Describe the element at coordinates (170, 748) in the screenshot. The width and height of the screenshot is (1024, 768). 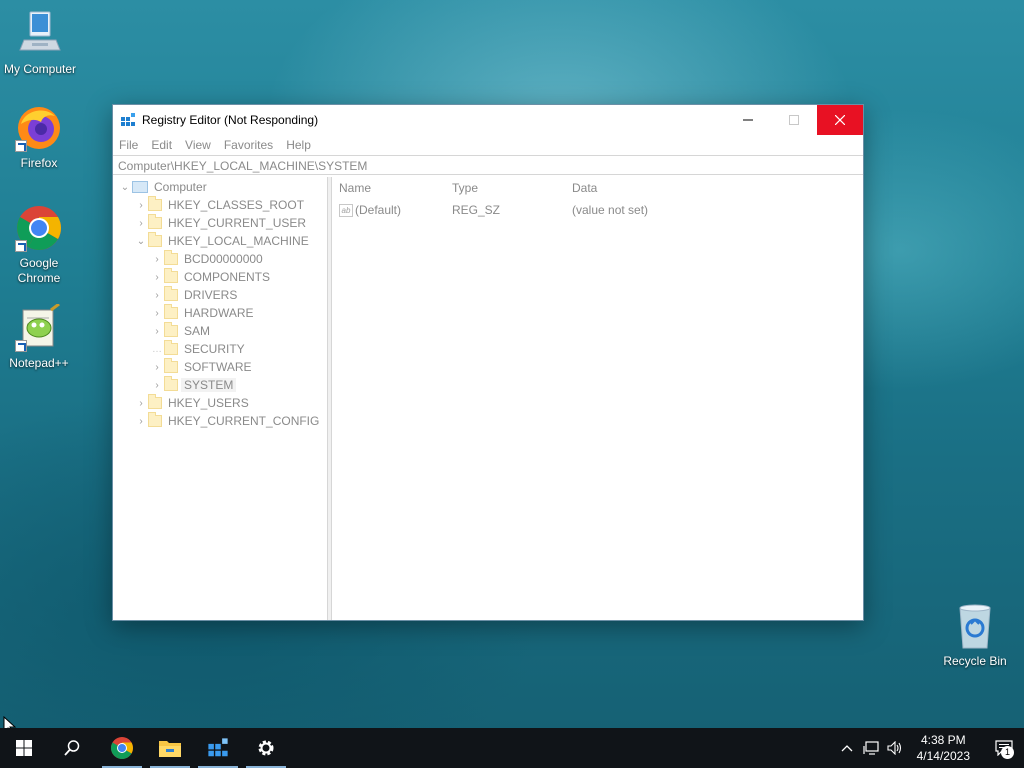
I see `taskbar-file-explorer` at that location.